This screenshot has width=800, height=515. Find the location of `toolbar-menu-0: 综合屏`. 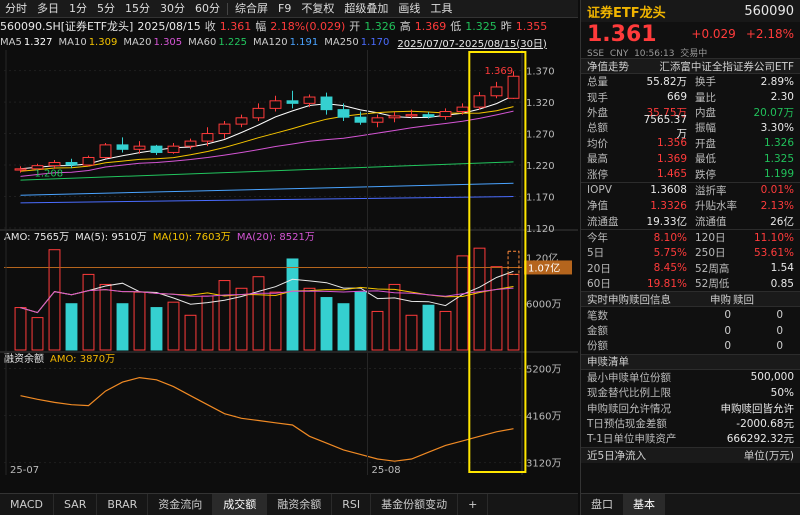

toolbar-menu-0: 综合屏 is located at coordinates (251, 9).